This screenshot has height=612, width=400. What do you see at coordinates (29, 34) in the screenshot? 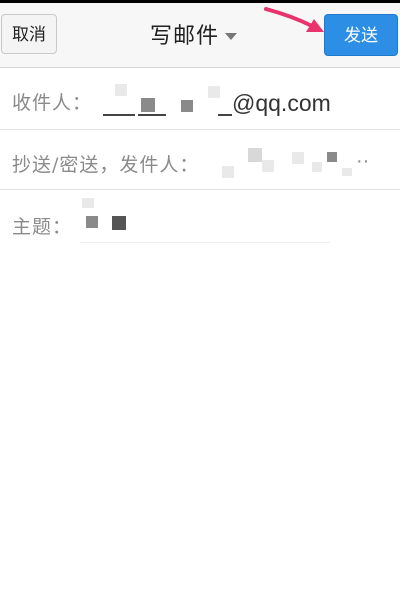
I see `cancel-button: 取消` at bounding box center [29, 34].